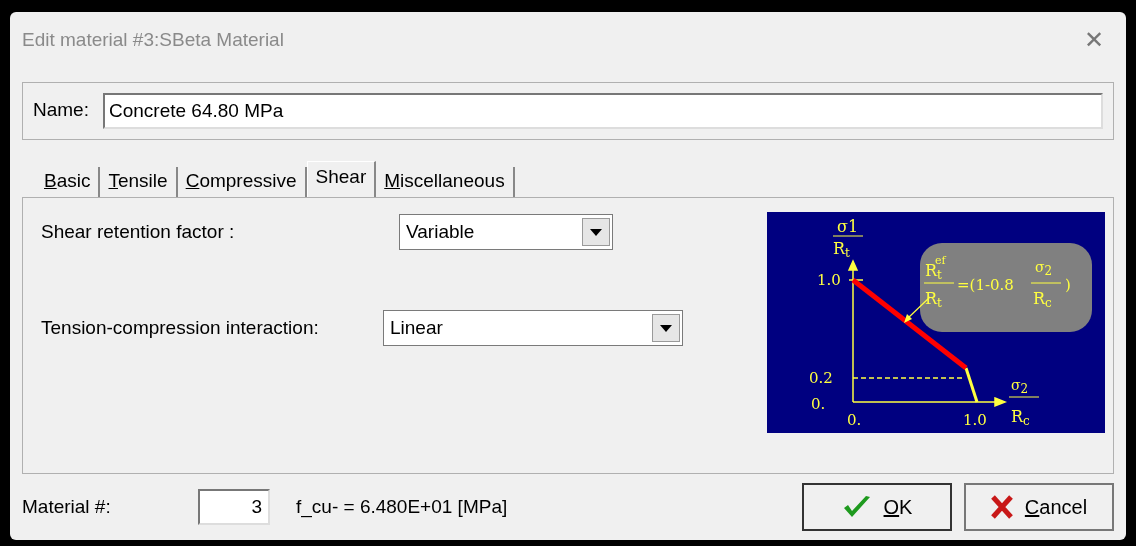  I want to click on tab: Shear, so click(341, 179).